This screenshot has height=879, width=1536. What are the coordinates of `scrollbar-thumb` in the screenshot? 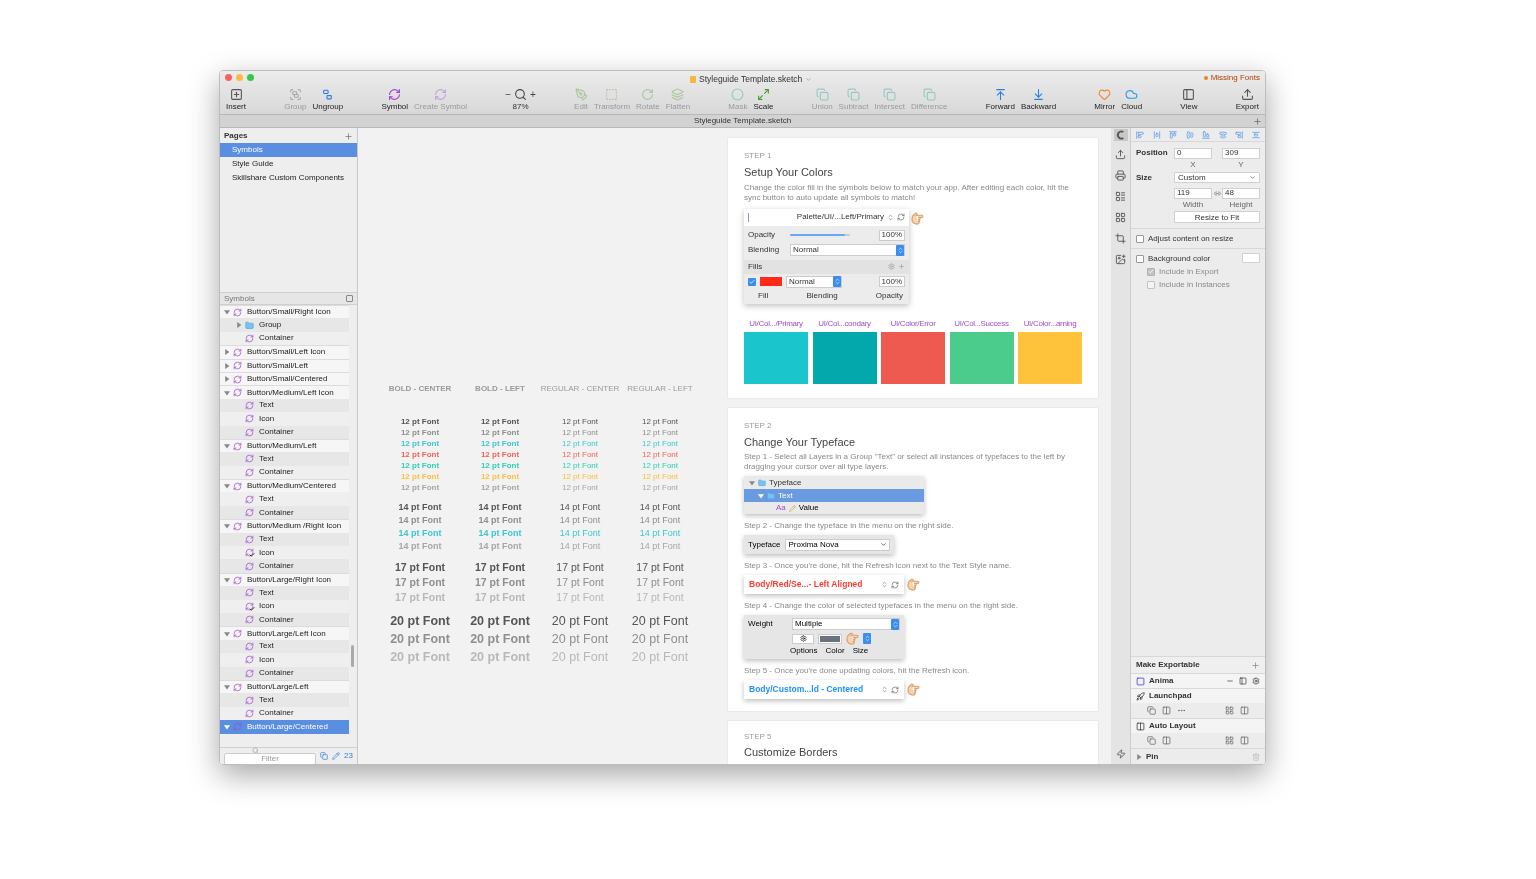 It's located at (352, 656).